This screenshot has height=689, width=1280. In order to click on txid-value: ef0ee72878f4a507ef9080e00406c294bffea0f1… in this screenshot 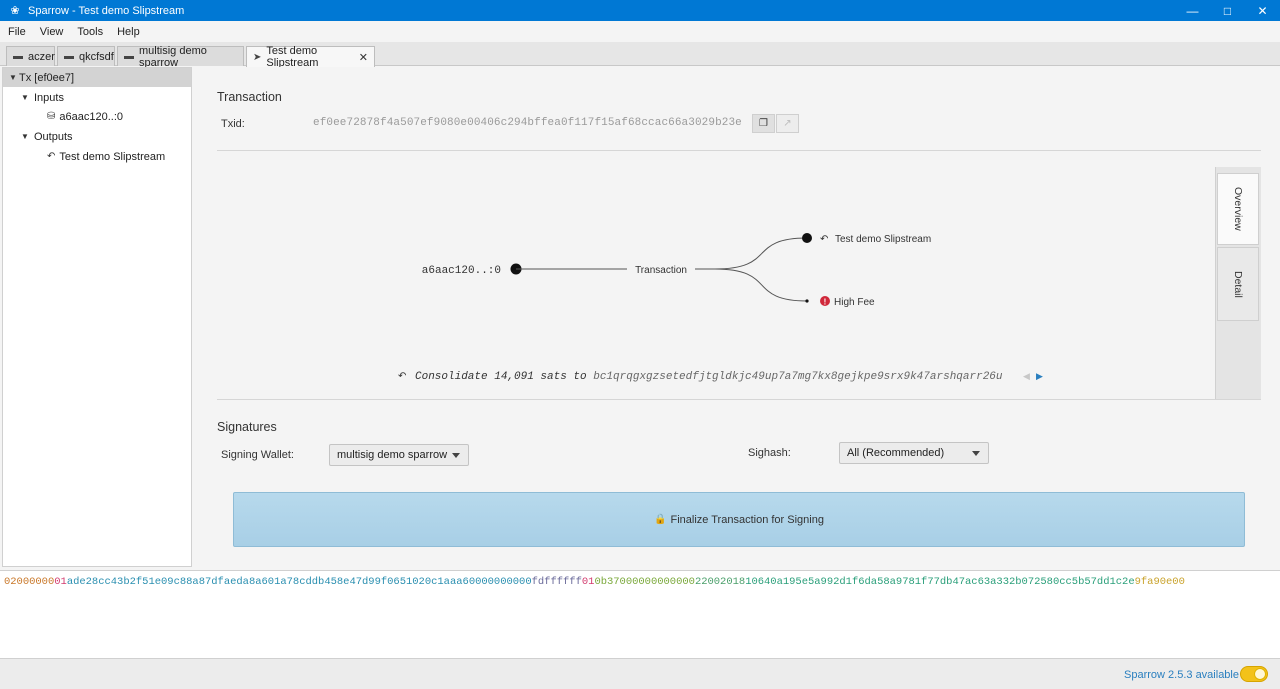, I will do `click(527, 123)`.